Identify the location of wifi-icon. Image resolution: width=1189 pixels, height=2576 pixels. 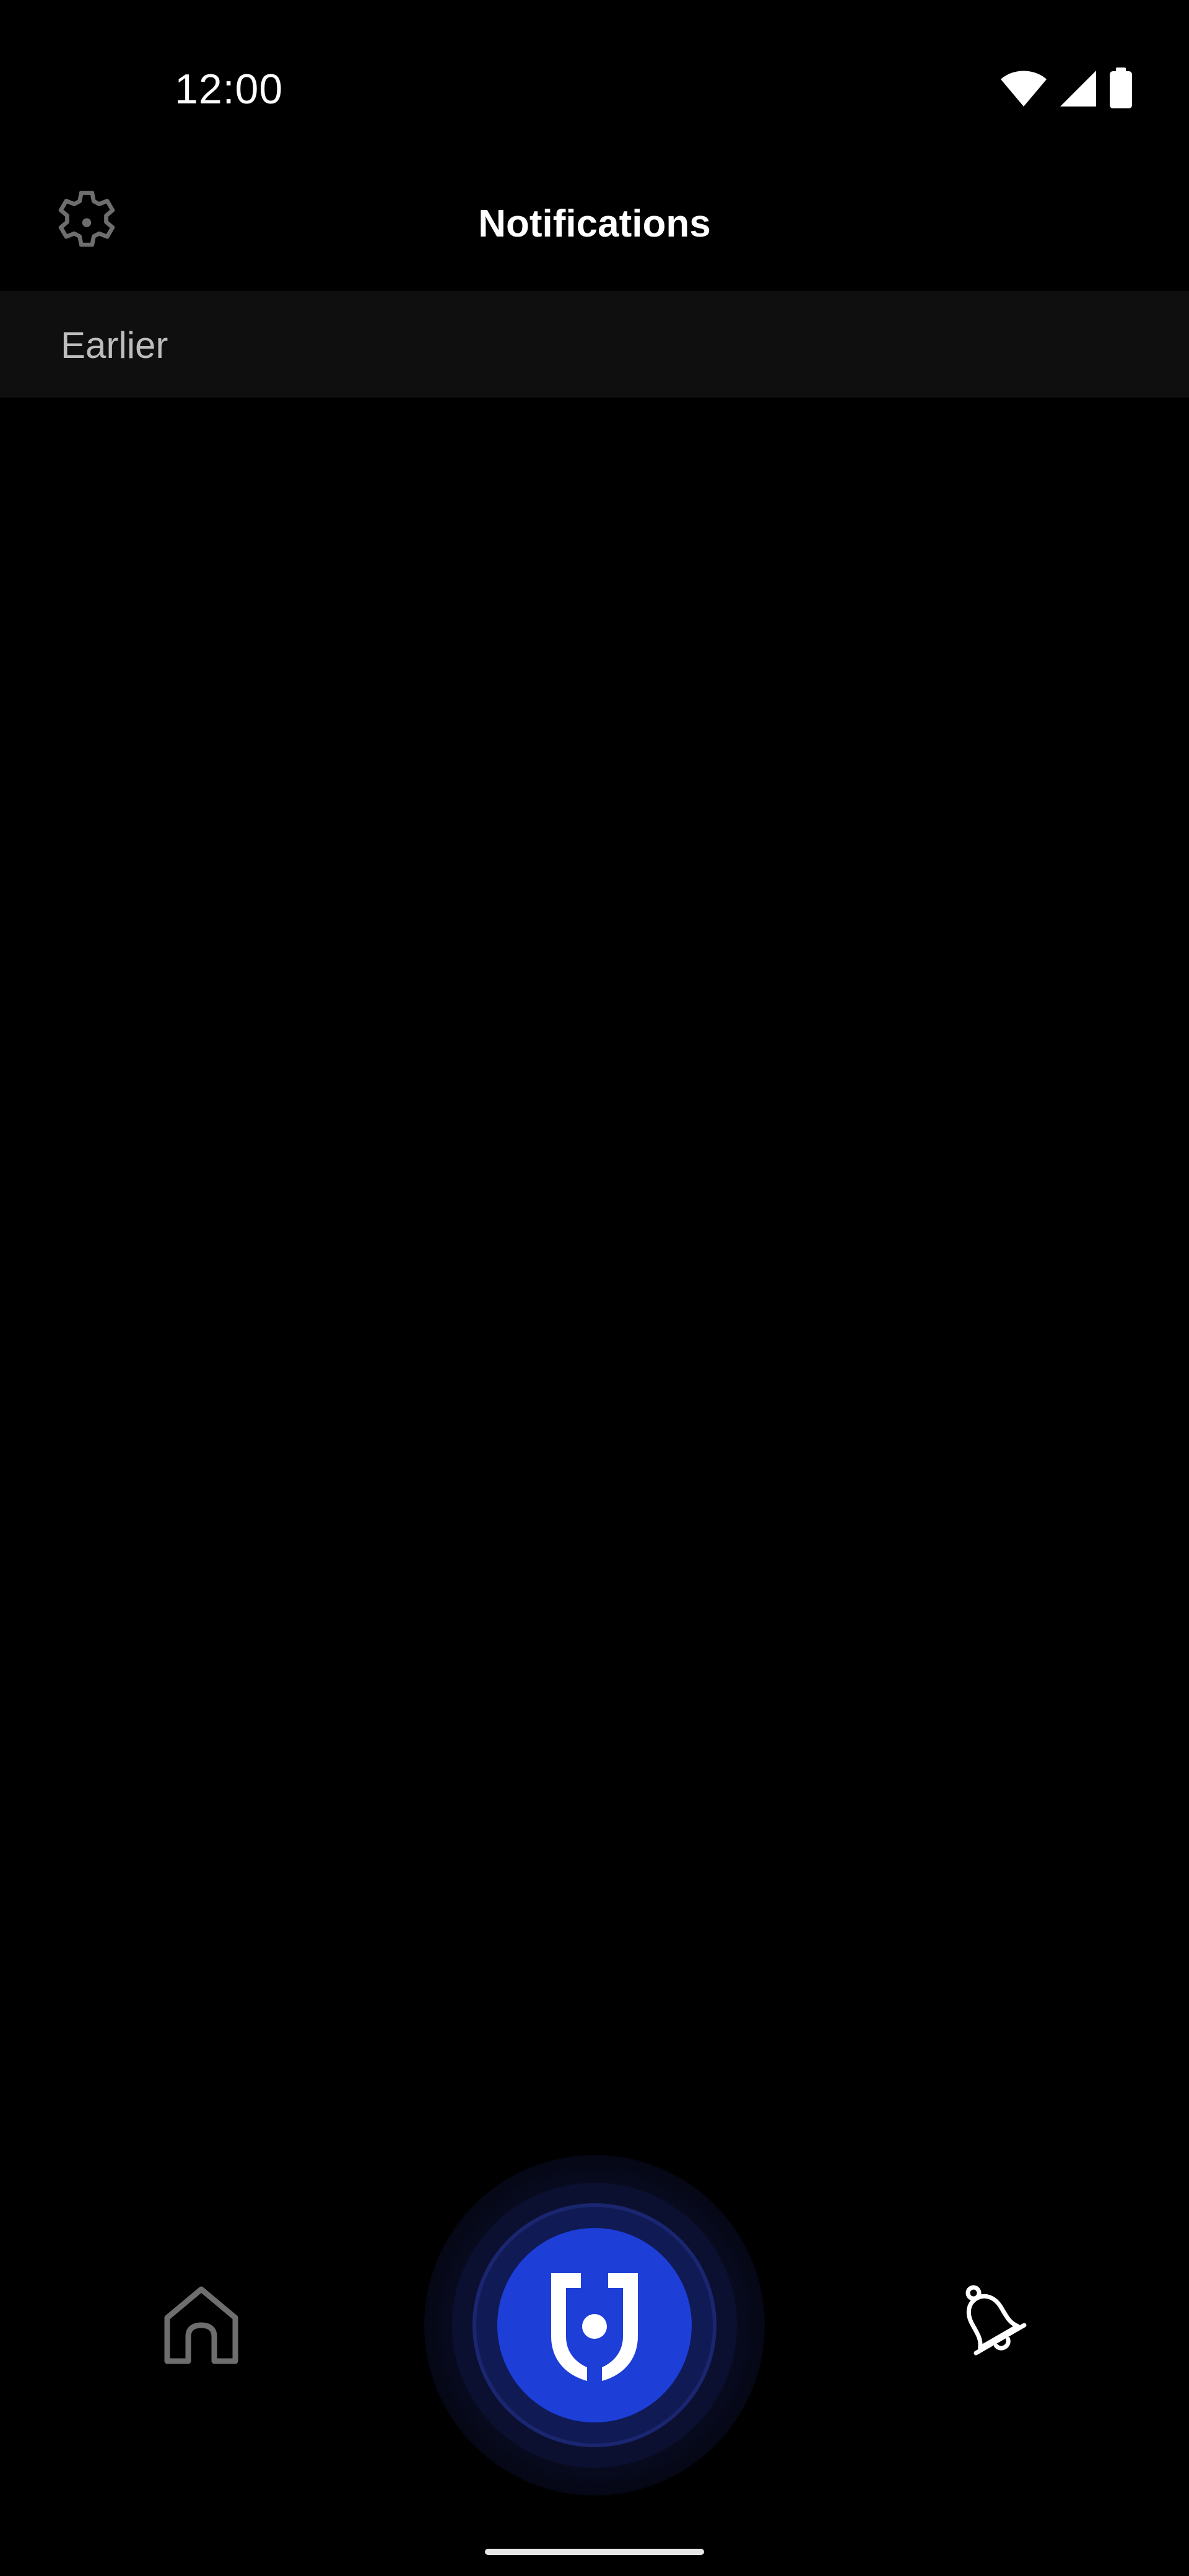
(1024, 88).